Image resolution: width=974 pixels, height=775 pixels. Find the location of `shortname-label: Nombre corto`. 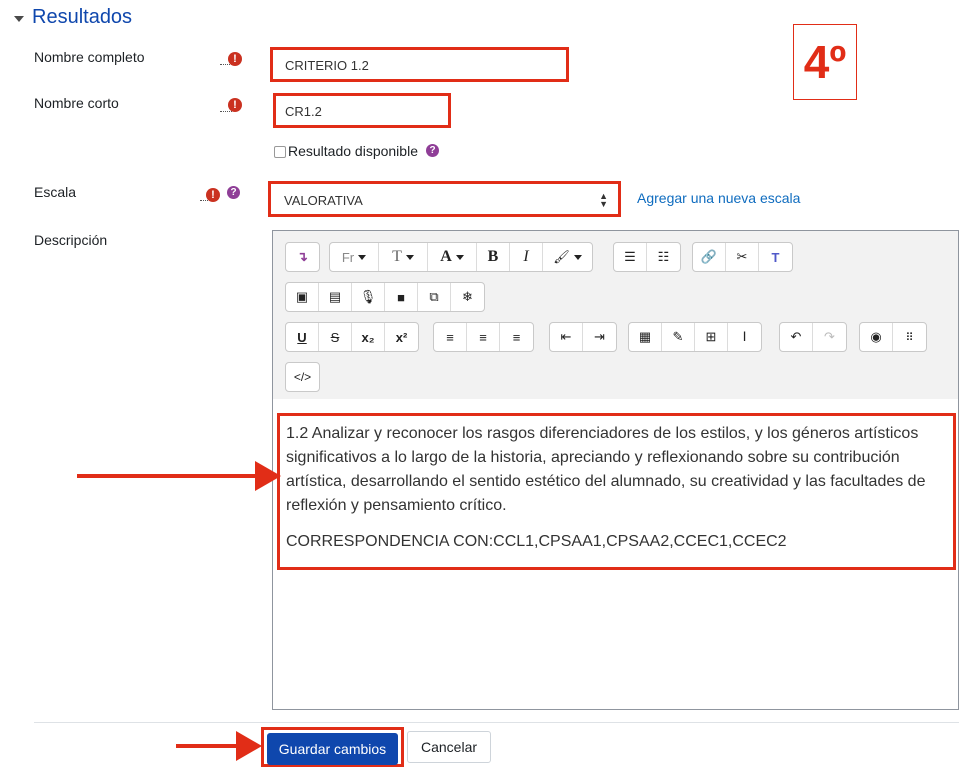

shortname-label: Nombre corto is located at coordinates (76, 103).